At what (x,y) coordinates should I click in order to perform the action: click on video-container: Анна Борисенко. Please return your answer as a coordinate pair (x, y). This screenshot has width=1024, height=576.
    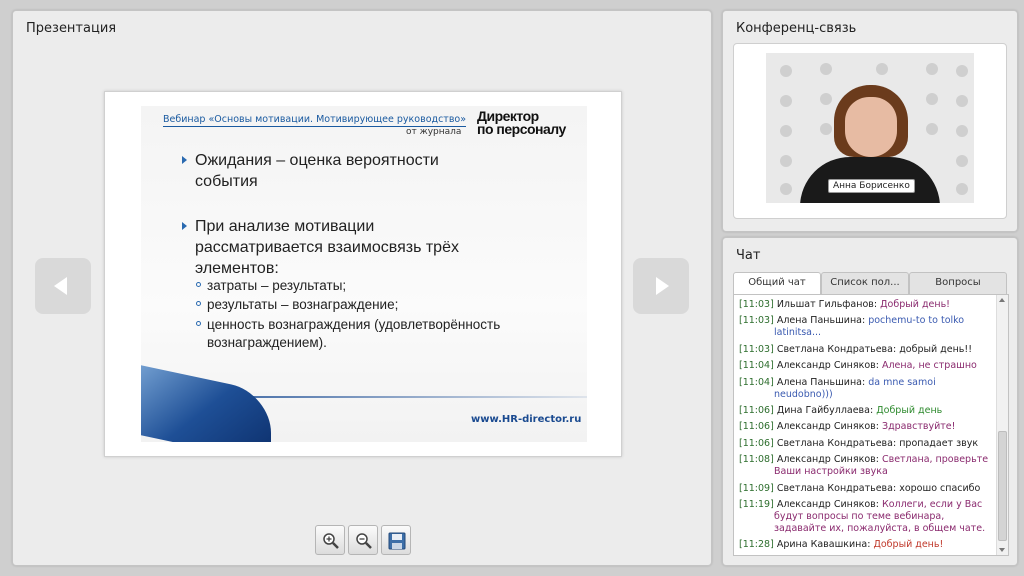
    Looking at the image, I should click on (870, 131).